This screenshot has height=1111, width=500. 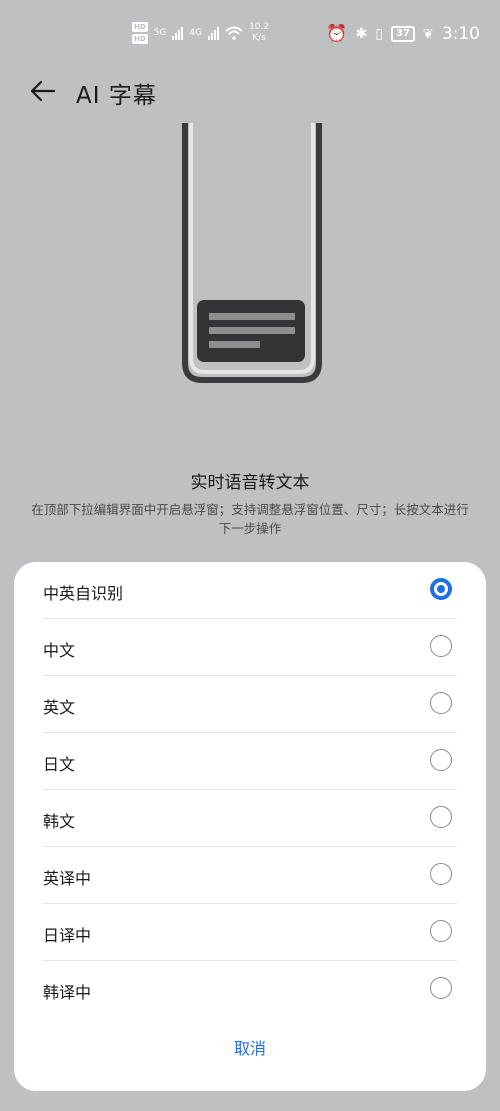 I want to click on option-2: 英文, so click(x=250, y=704).